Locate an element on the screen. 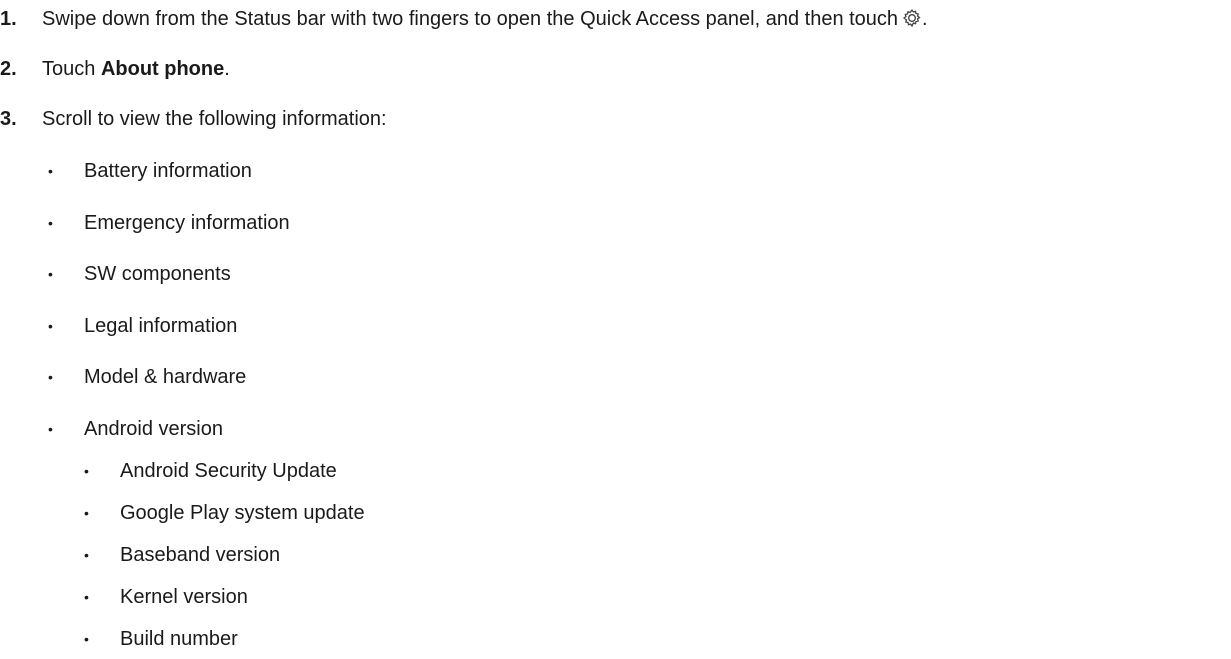  list-item-text: Legal information is located at coordinates (161, 326).